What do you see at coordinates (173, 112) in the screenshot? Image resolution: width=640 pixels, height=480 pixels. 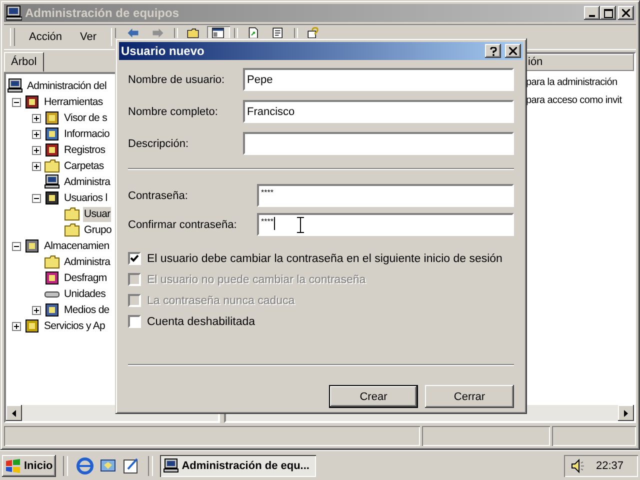 I see `field-label: Nombre completo:` at bounding box center [173, 112].